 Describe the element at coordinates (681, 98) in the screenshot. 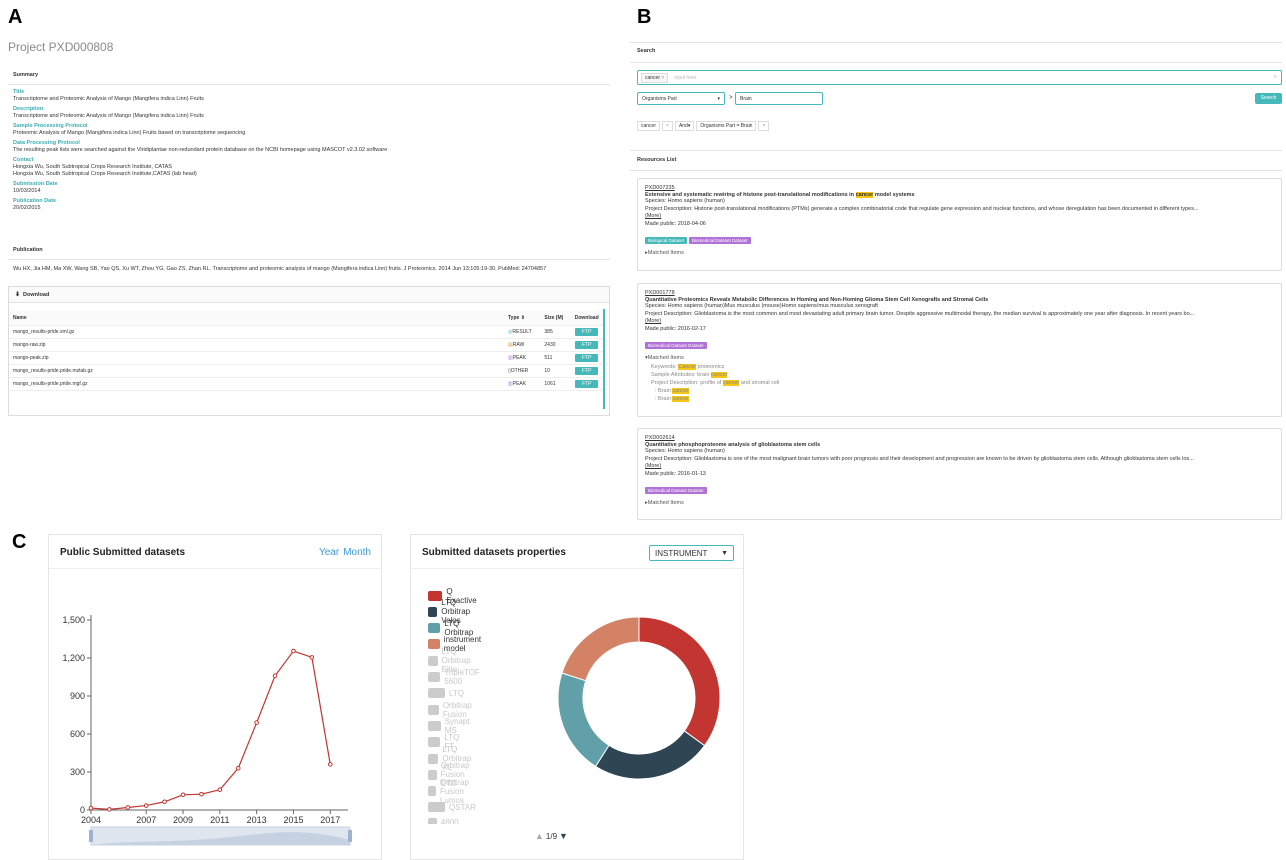

I see `field-select: Organisms Part ▾` at that location.